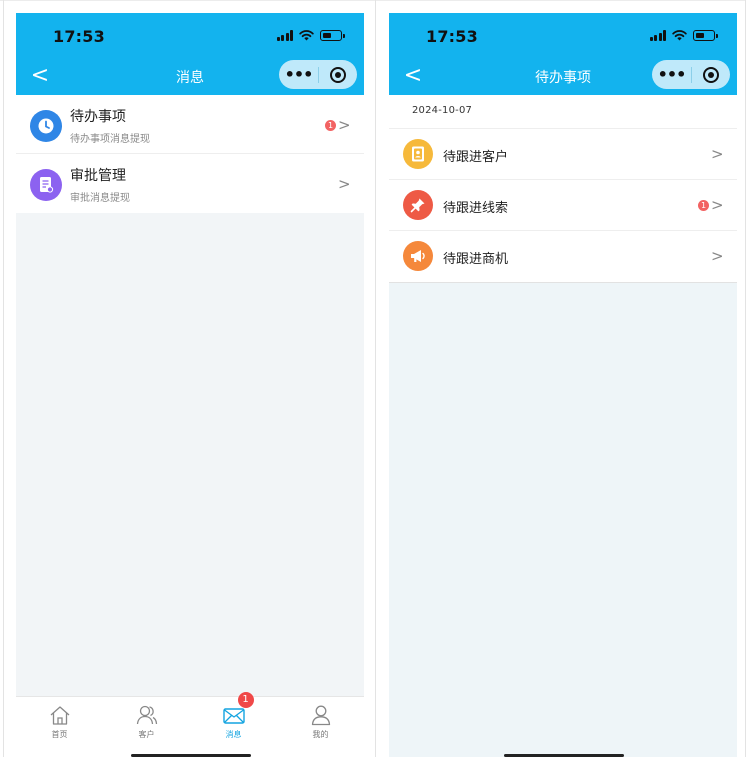 Image resolution: width=746 pixels, height=757 pixels. What do you see at coordinates (373, 0) in the screenshot?
I see `top-border` at bounding box center [373, 0].